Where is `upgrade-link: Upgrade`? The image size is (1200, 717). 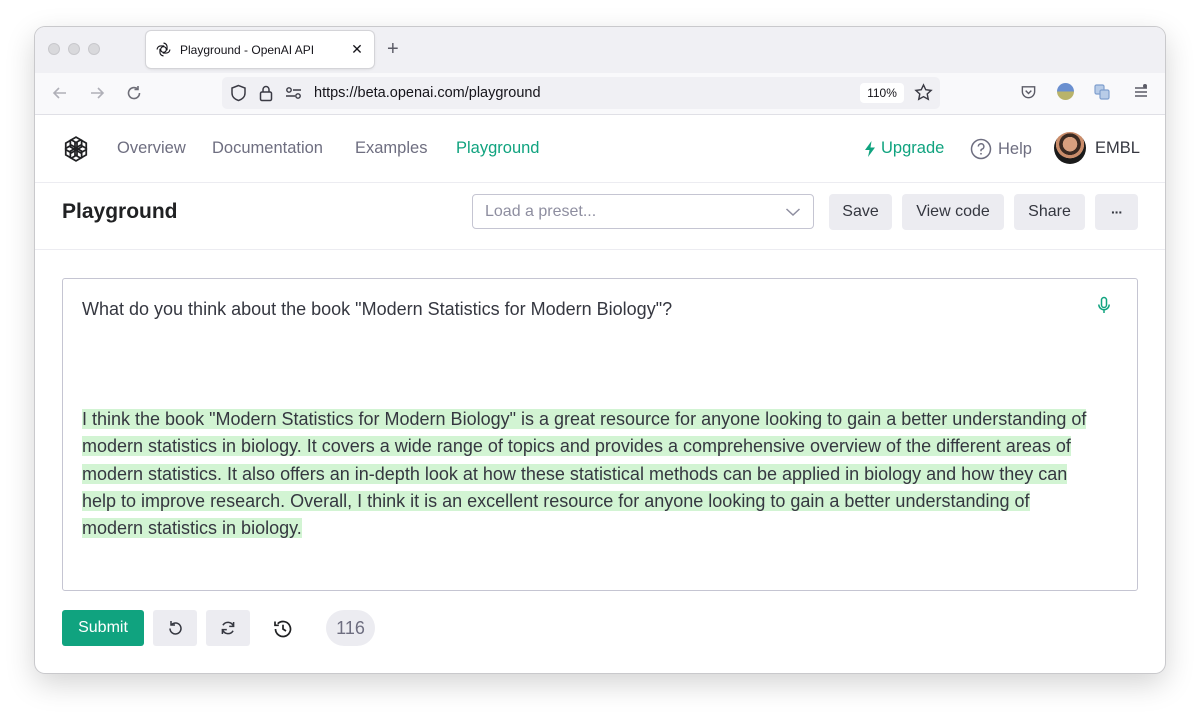 upgrade-link: Upgrade is located at coordinates (903, 148).